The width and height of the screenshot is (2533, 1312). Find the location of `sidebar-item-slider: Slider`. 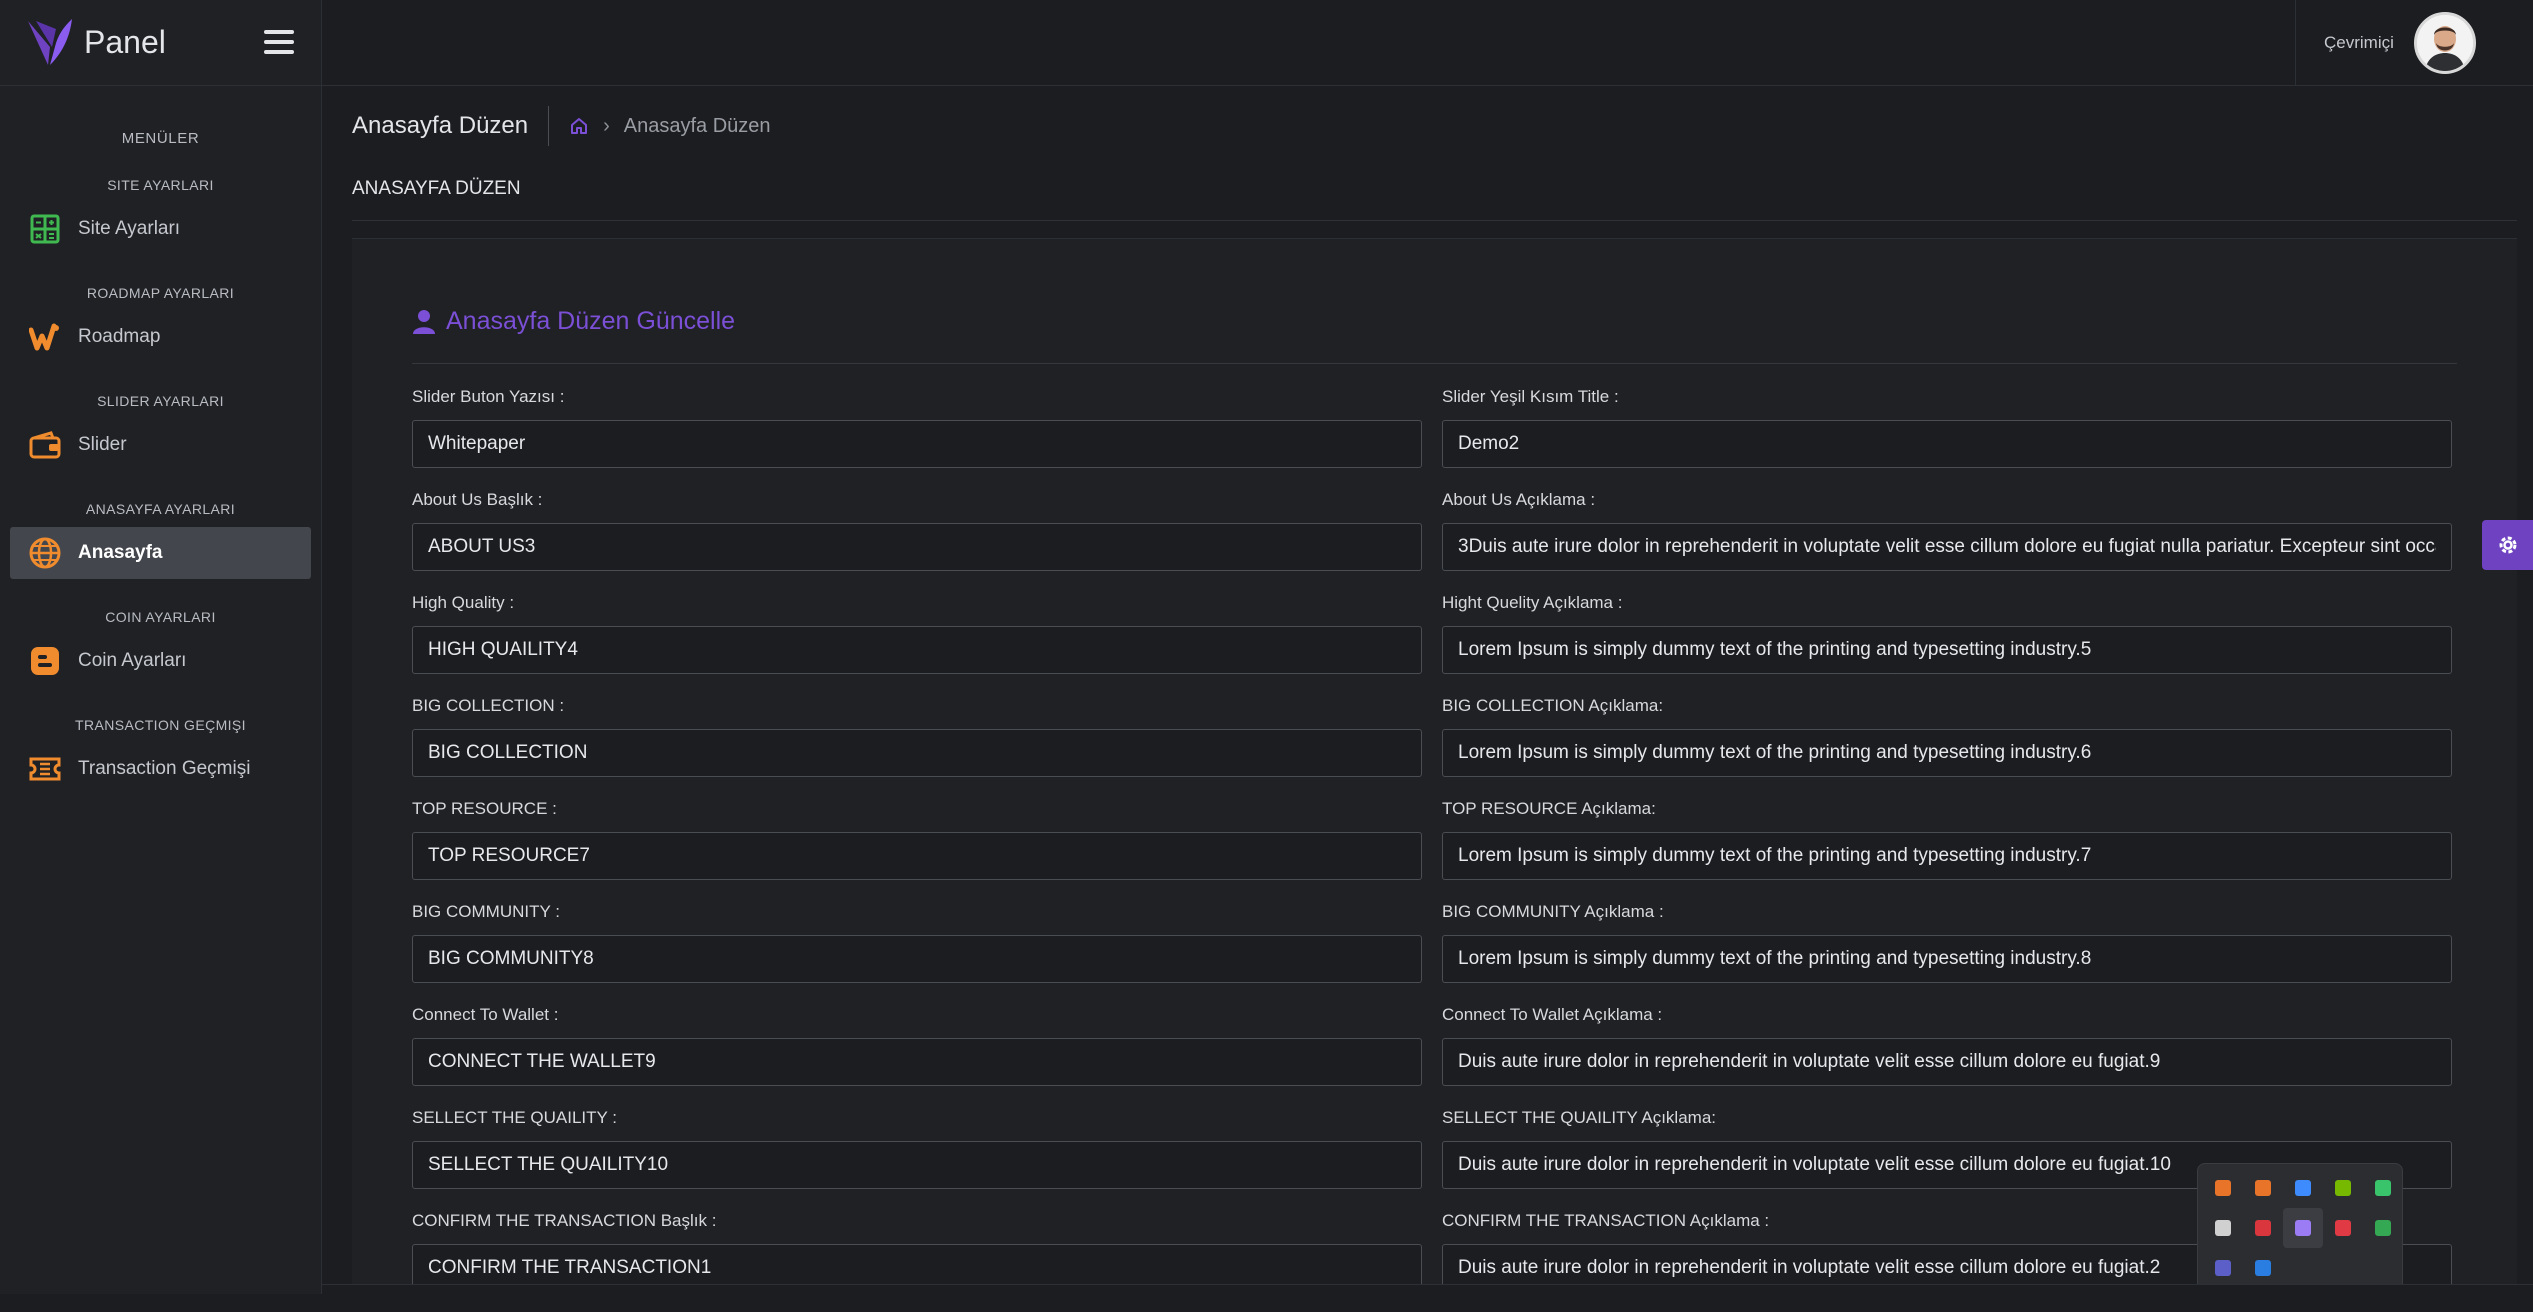

sidebar-item-slider: Slider is located at coordinates (160, 445).